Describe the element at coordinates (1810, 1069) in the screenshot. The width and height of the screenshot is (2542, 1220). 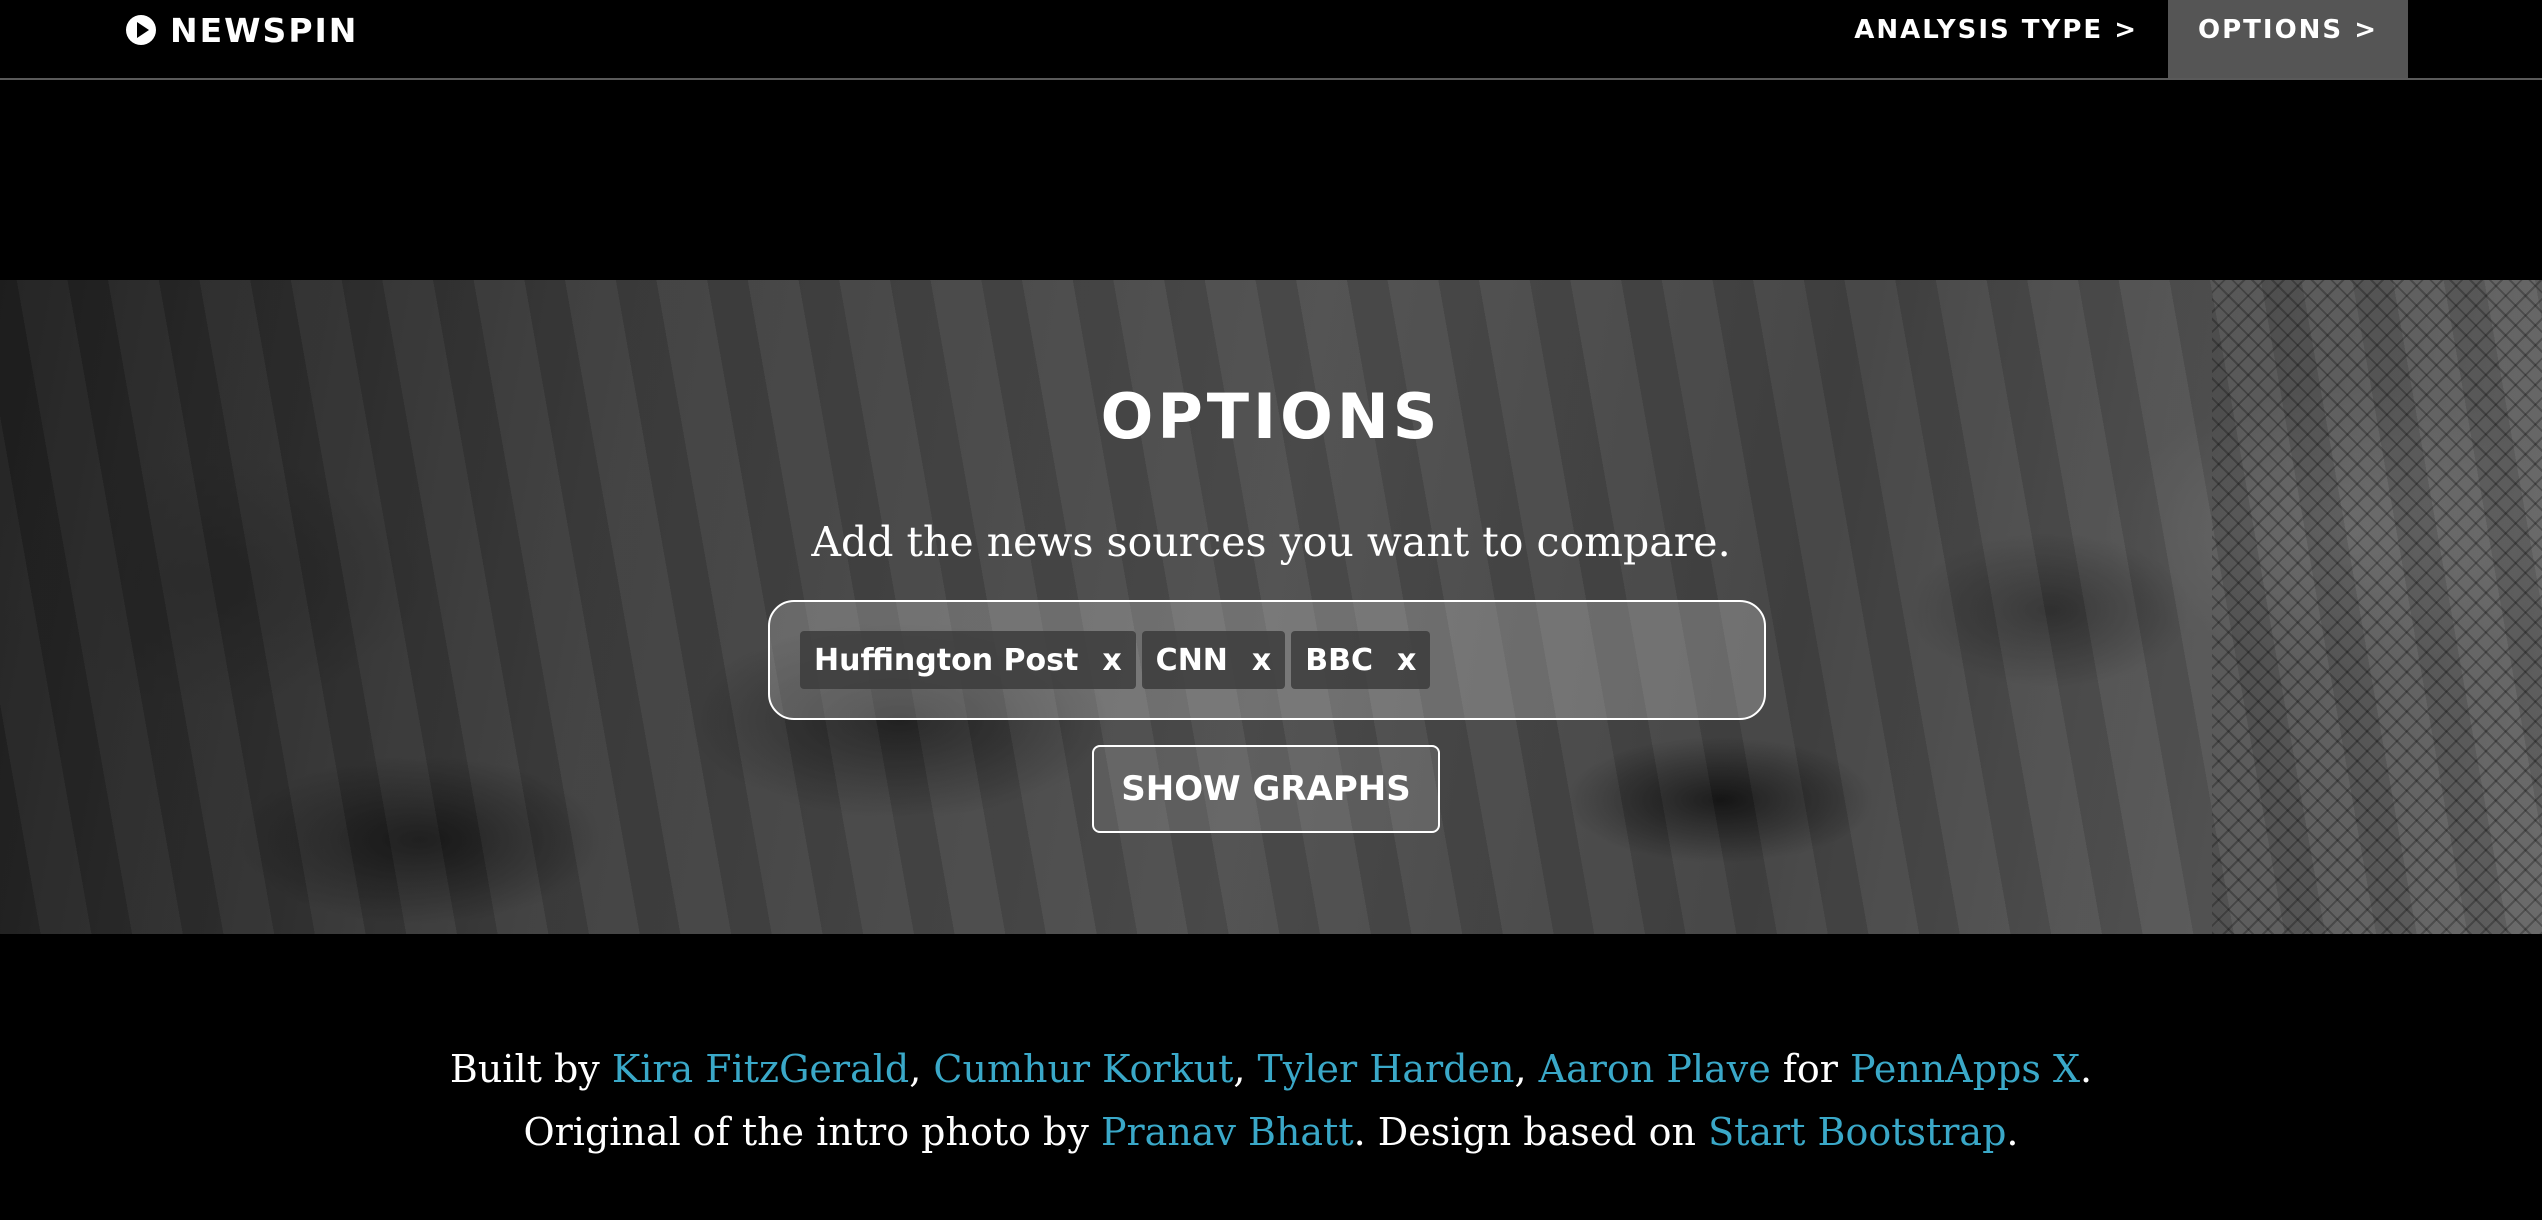
I see `credits-for-text: for` at that location.